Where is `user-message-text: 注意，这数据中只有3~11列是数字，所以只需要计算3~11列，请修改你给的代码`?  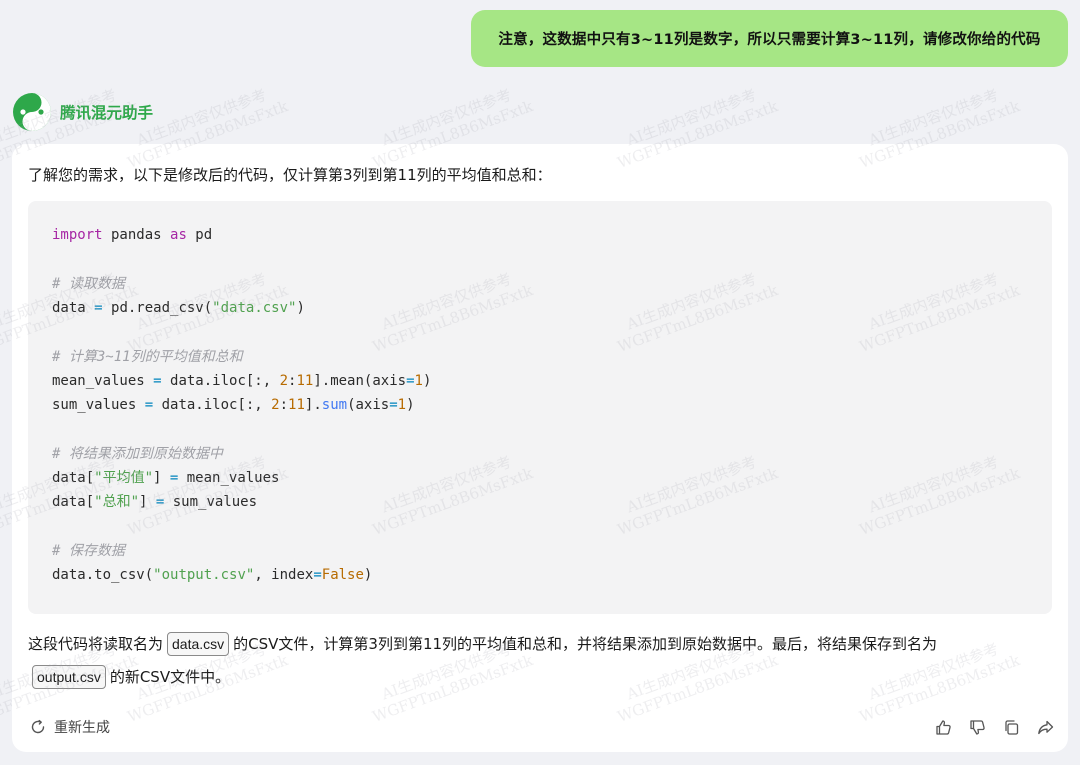 user-message-text: 注意，这数据中只有3~11列是数字，所以只需要计算3~11列，请修改你给的代码 is located at coordinates (769, 40).